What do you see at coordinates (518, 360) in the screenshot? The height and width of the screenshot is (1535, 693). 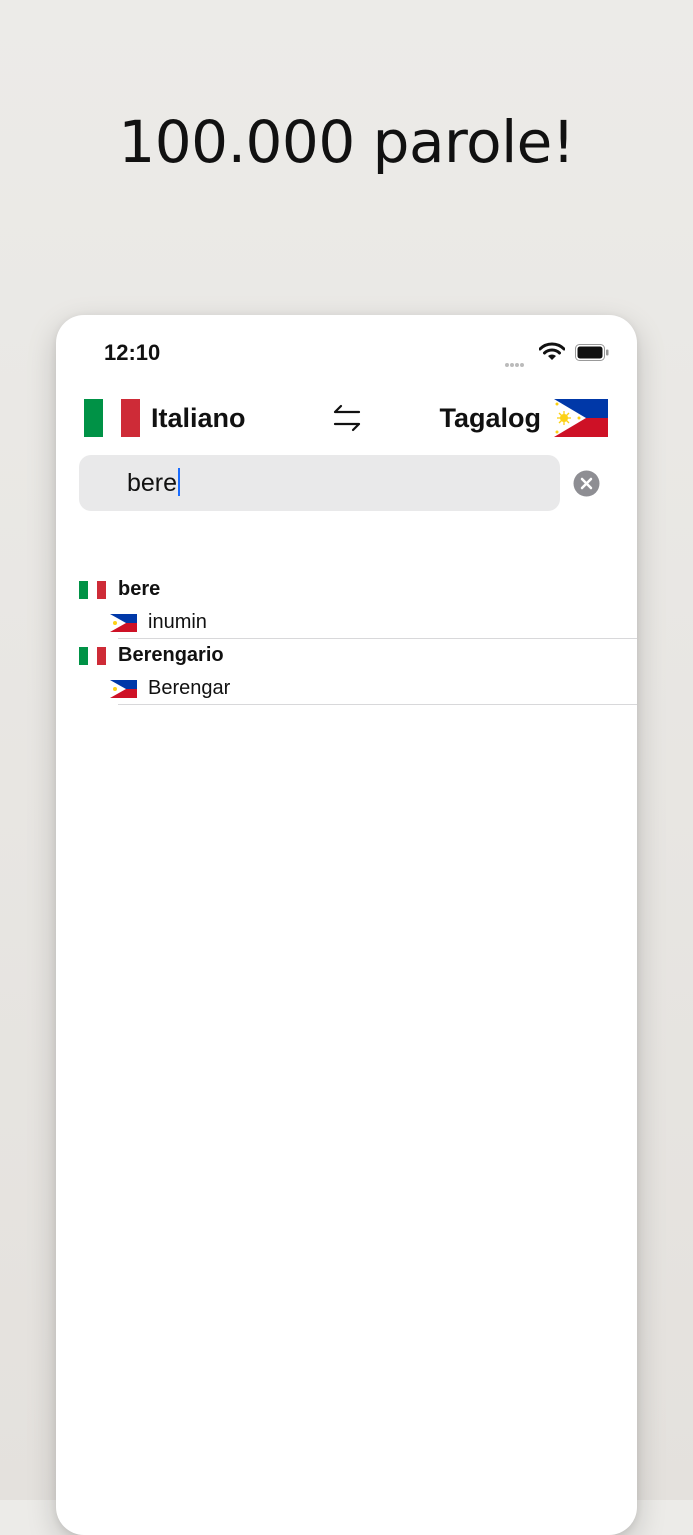 I see `signal-icon` at bounding box center [518, 360].